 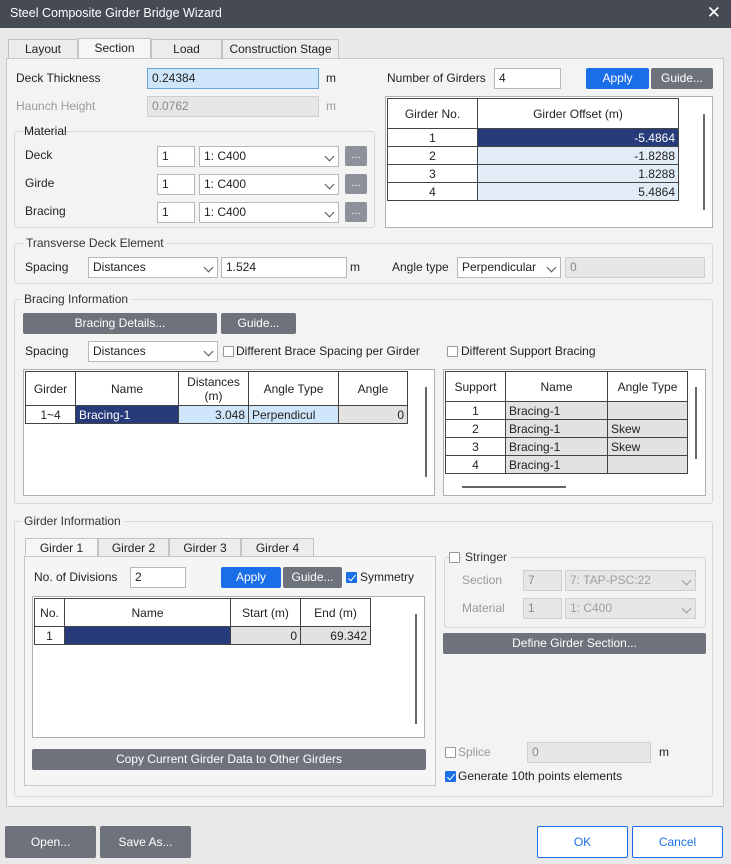 What do you see at coordinates (475, 428) in the screenshot?
I see `support-cell: 2` at bounding box center [475, 428].